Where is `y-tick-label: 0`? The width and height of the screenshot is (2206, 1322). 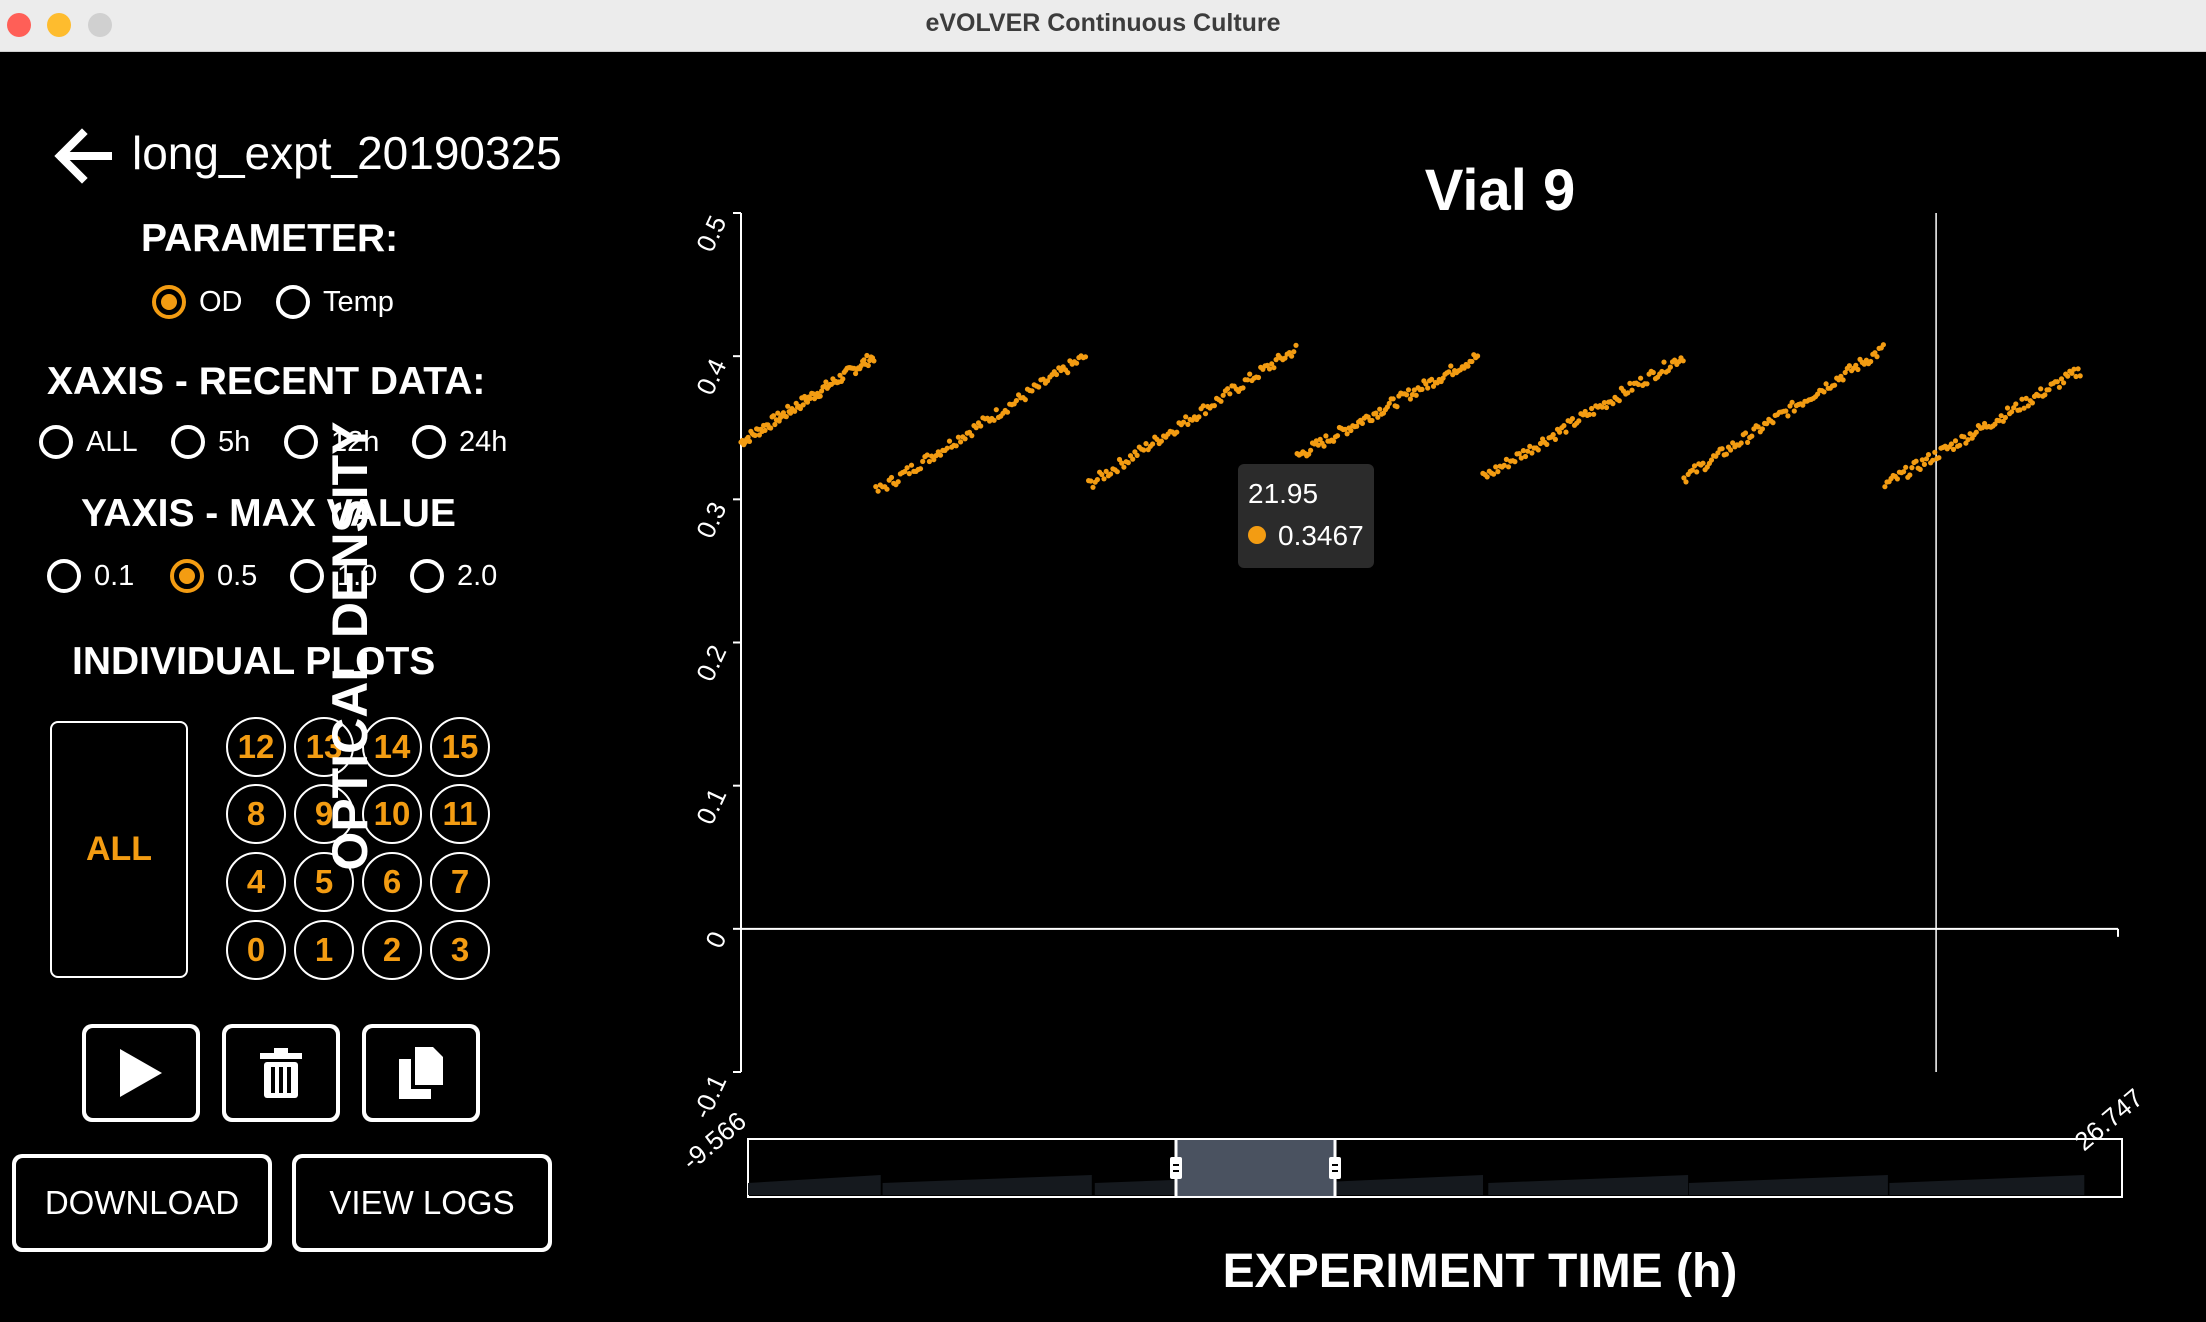
y-tick-label: 0 is located at coordinates (715, 940).